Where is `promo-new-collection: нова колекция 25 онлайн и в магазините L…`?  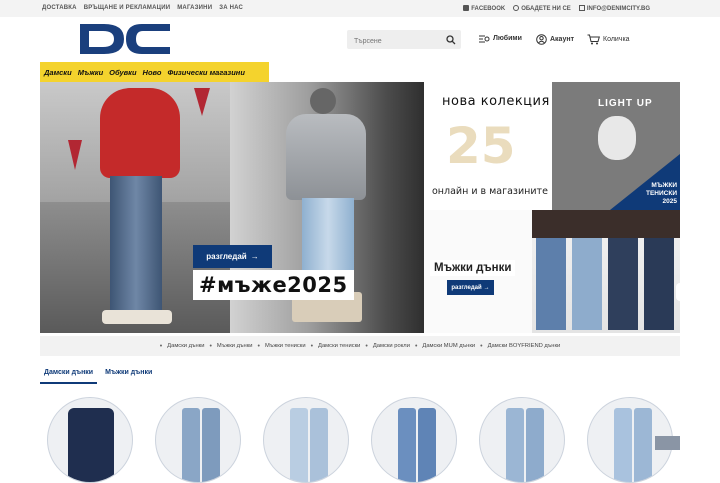 promo-new-collection: нова колекция 25 онлайн и в магазините L… is located at coordinates (552, 146).